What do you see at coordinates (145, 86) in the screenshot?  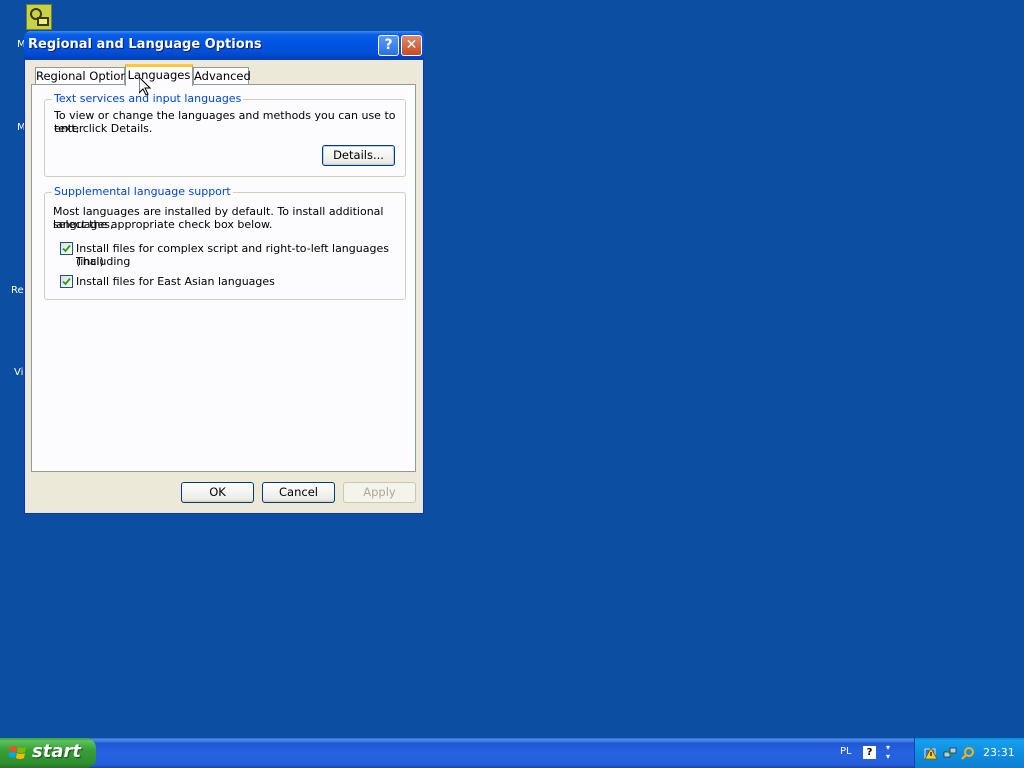 I see `mouse-pointer-icon` at bounding box center [145, 86].